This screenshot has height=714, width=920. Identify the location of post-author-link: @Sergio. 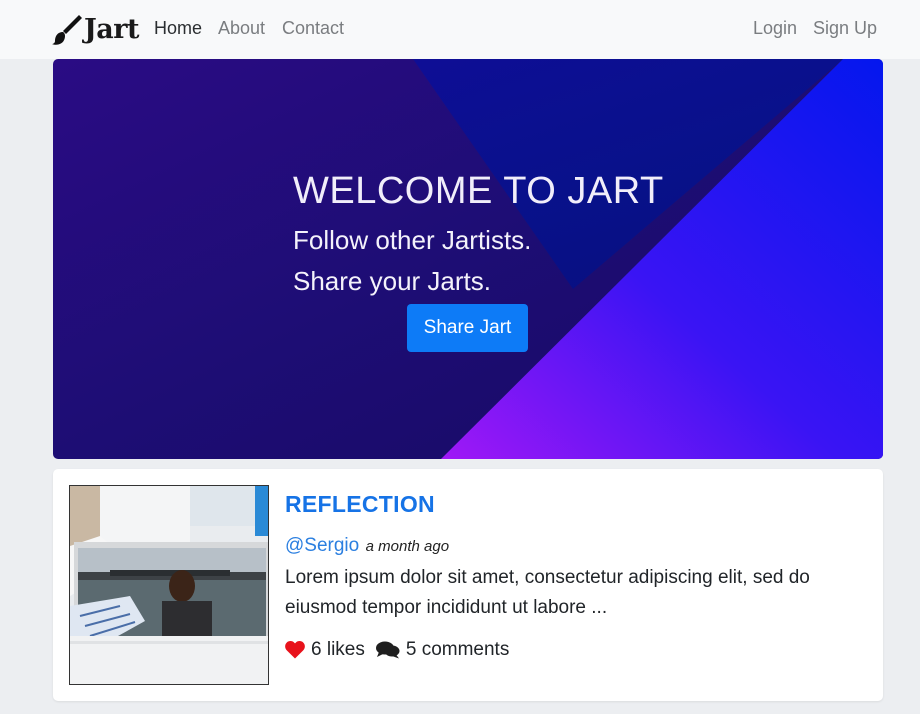
(322, 545).